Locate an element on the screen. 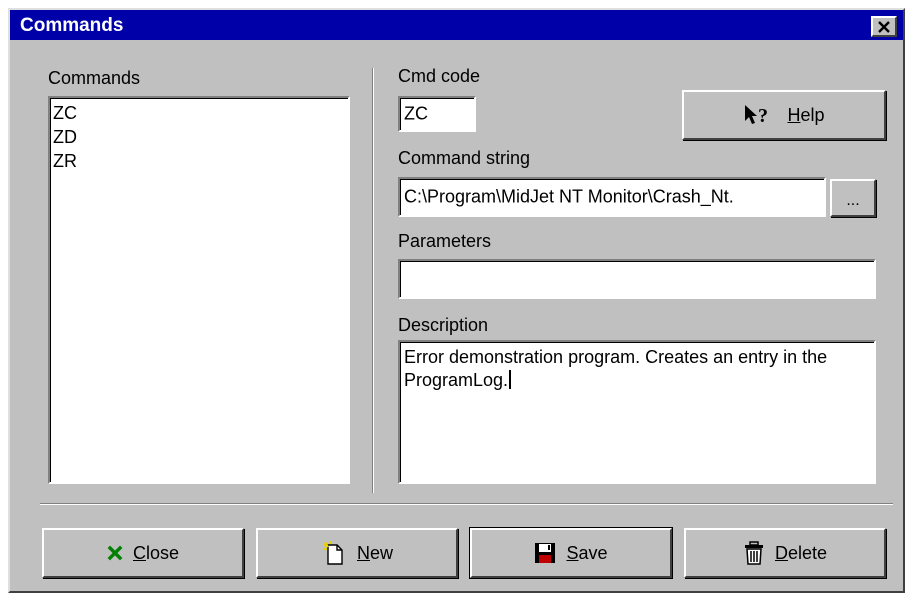  save-label: Save is located at coordinates (587, 552).